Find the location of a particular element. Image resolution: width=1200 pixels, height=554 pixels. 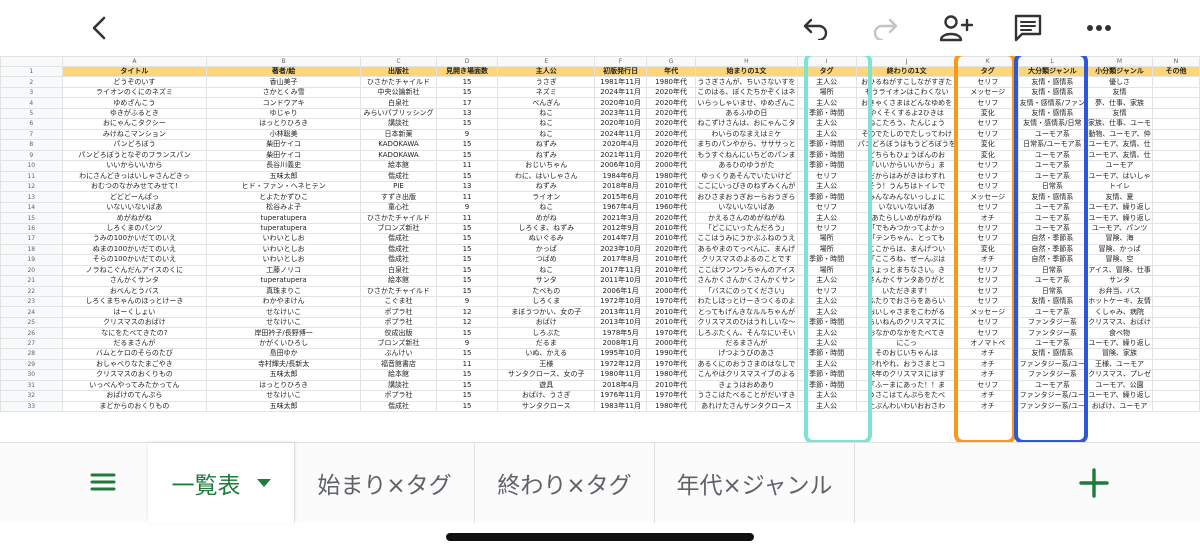

header-cell: 大分類ジャンル is located at coordinates (1052, 71).